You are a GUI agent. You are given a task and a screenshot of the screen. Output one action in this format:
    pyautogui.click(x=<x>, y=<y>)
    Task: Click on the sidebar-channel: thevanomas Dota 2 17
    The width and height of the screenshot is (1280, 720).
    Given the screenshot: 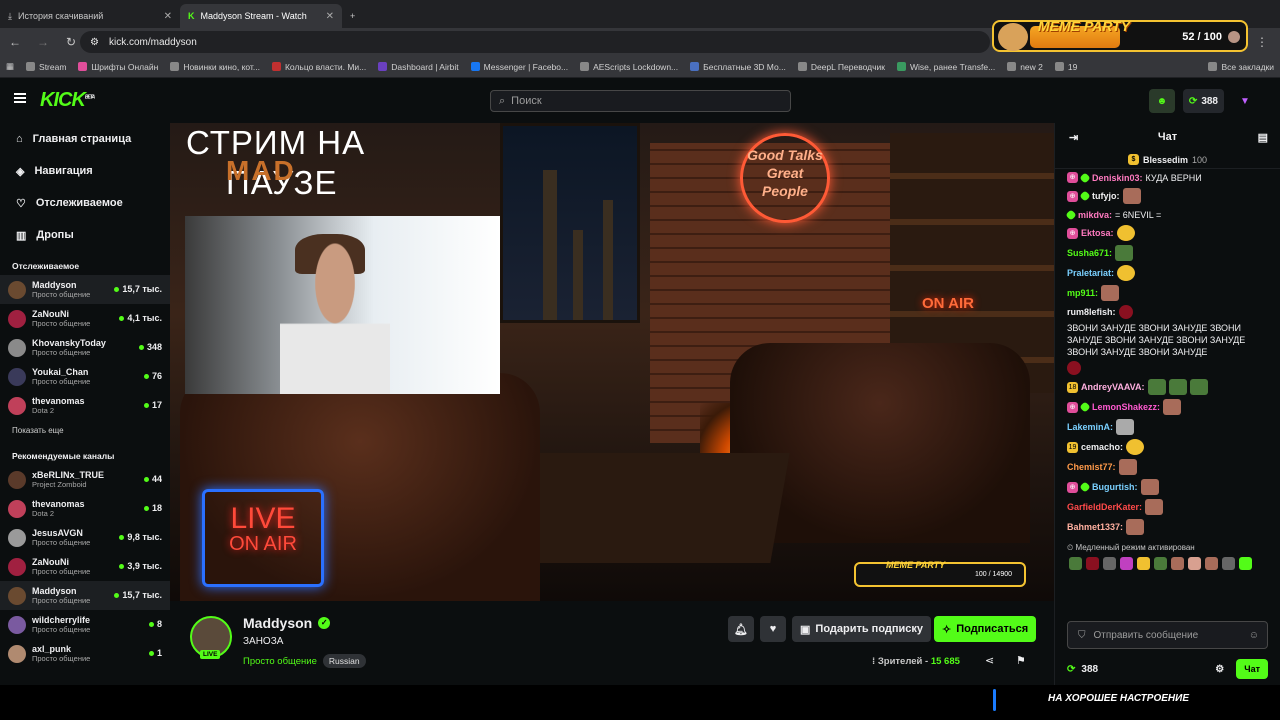 What is the action you would take?
    pyautogui.click(x=85, y=405)
    